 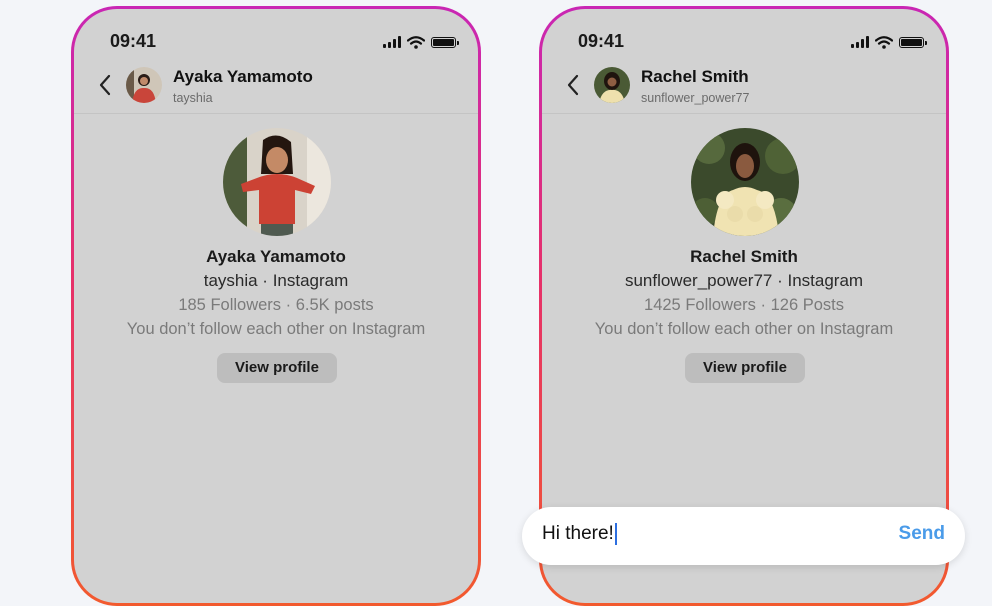 I want to click on profile-name: Ayaka Yamamoto, so click(x=276, y=256).